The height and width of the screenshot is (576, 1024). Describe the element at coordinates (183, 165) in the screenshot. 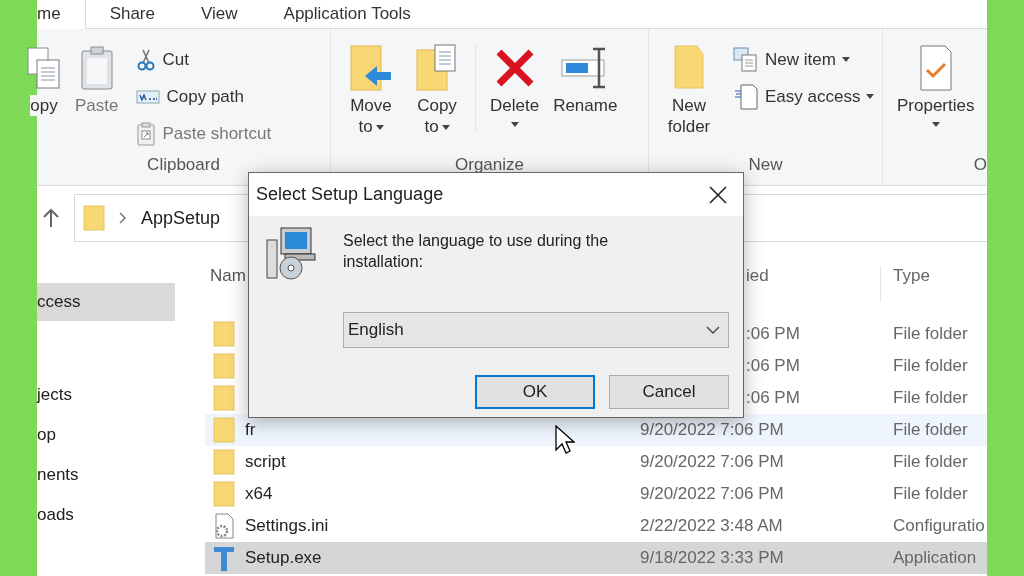

I see `group-label: Clipboard` at that location.